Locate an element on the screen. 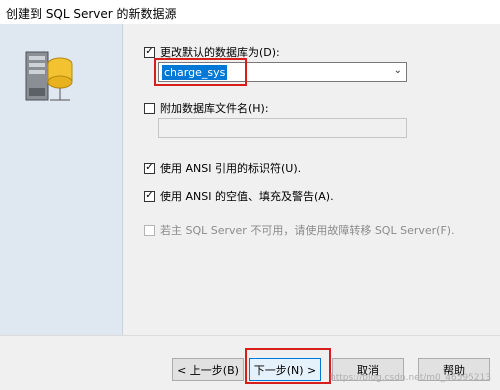 The height and width of the screenshot is (390, 500). ansi-nulls-option: 使用 ANSI 的空值、填充及警告(A). is located at coordinates (239, 196).